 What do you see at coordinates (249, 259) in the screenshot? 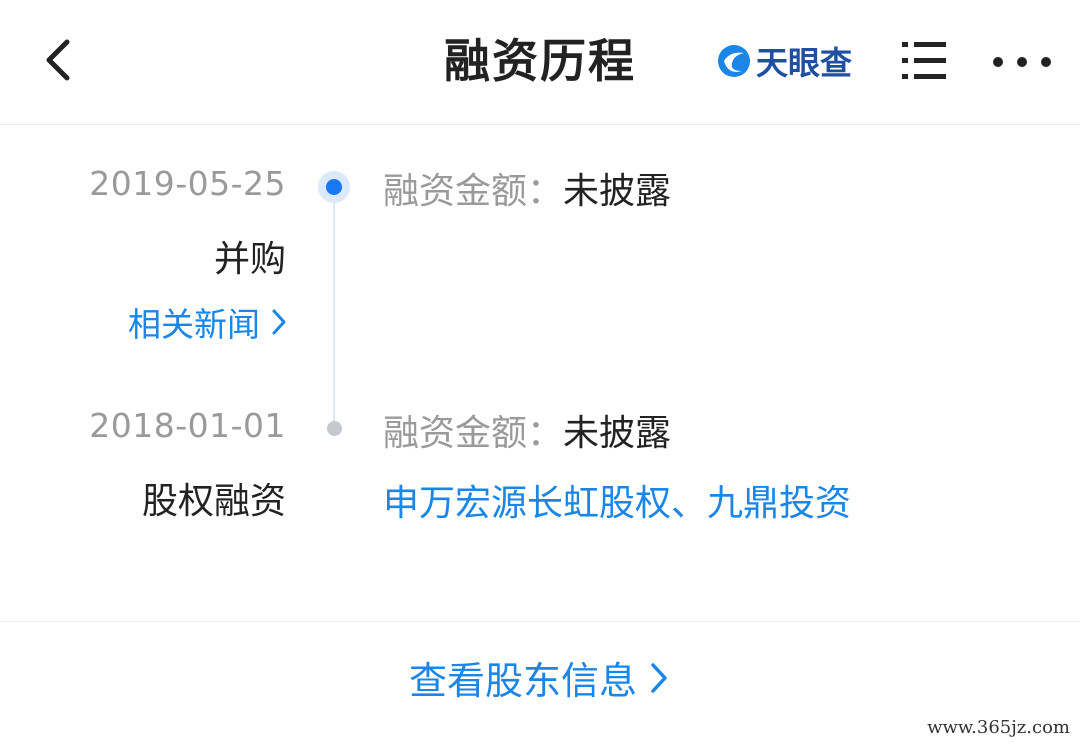
I see `event-round: 并购` at bounding box center [249, 259].